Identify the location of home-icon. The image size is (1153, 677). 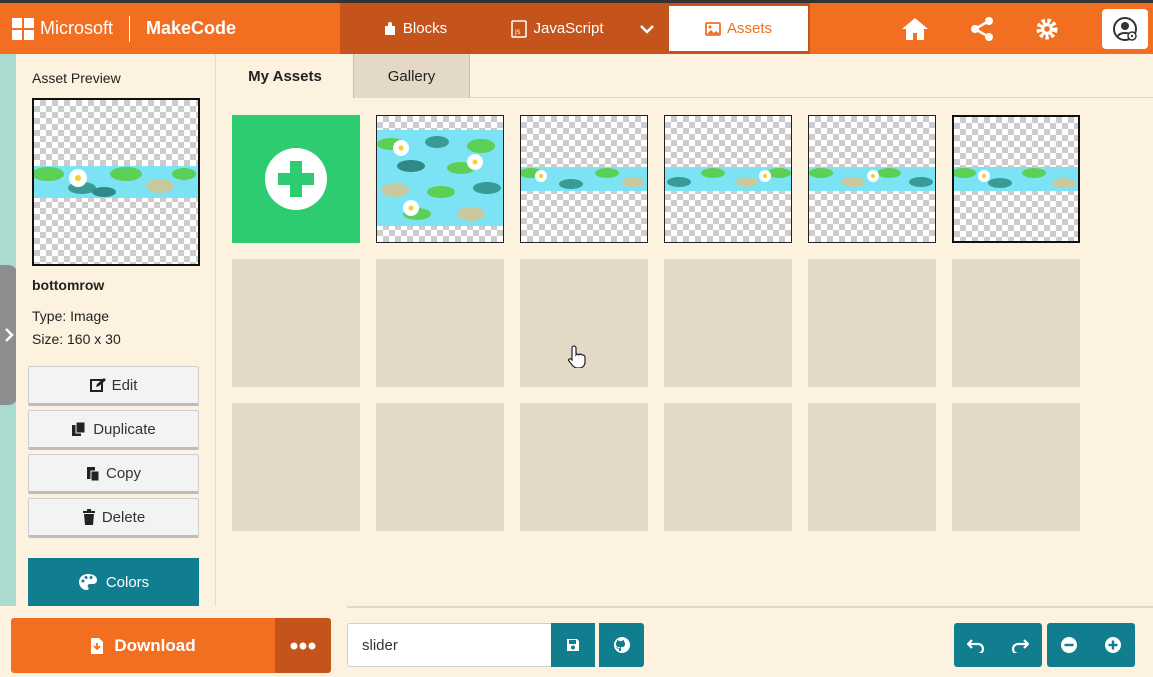
(915, 29).